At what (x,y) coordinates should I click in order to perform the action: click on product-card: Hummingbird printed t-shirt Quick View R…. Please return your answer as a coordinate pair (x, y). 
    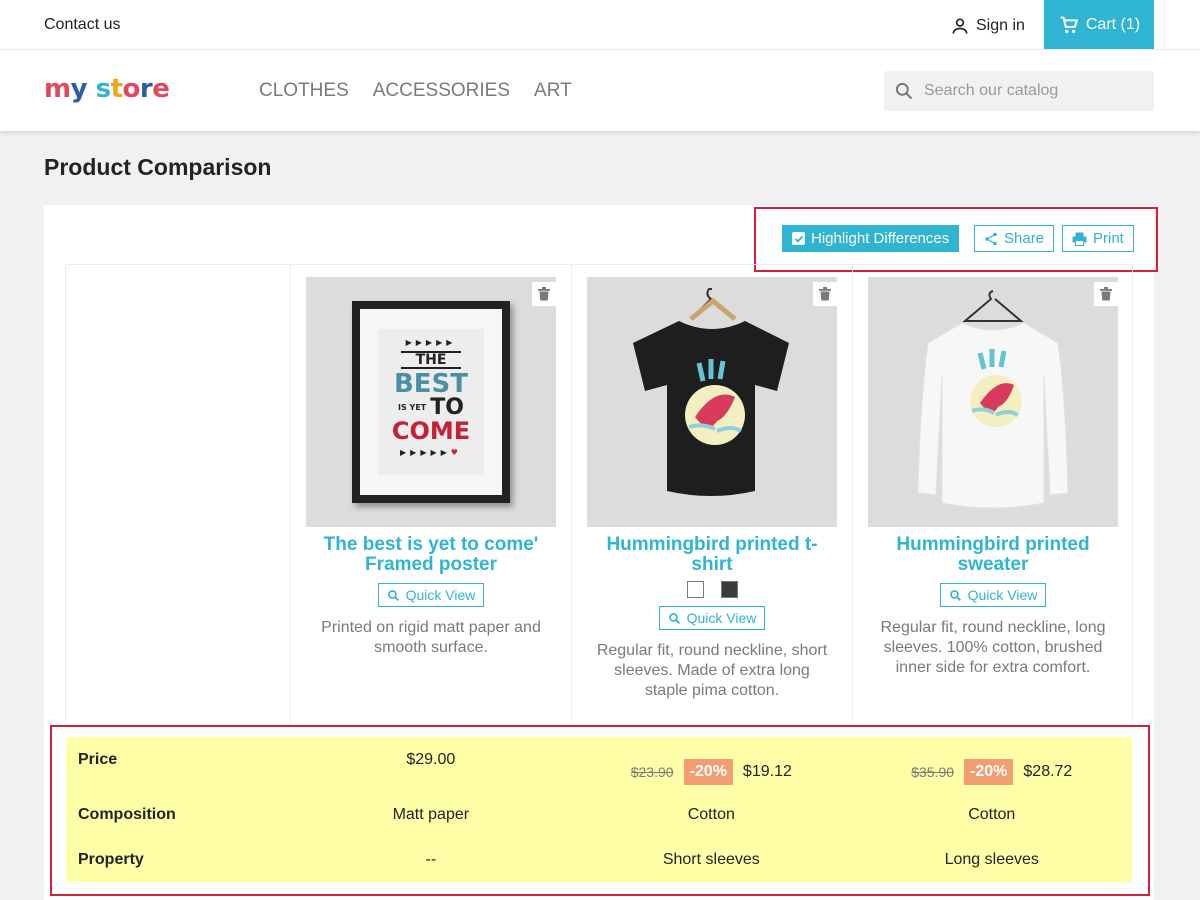
    Looking at the image, I should click on (712, 489).